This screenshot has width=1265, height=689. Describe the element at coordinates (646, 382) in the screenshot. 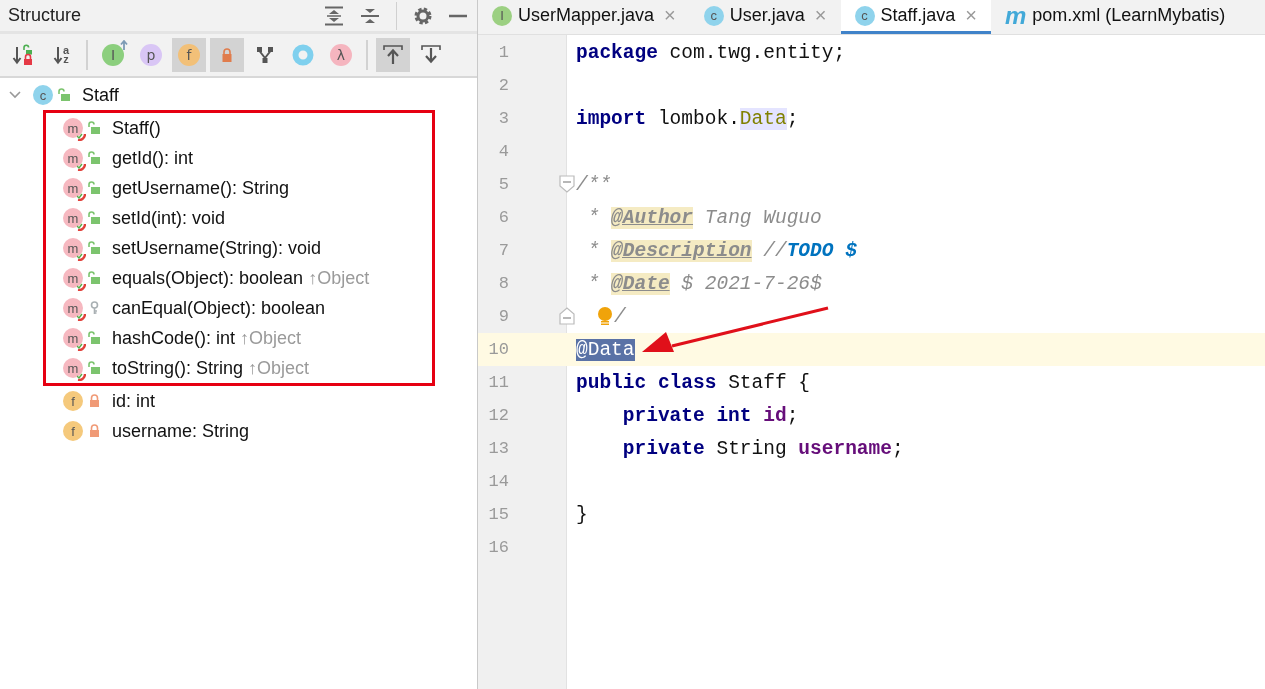

I see `keyword: public class` at that location.